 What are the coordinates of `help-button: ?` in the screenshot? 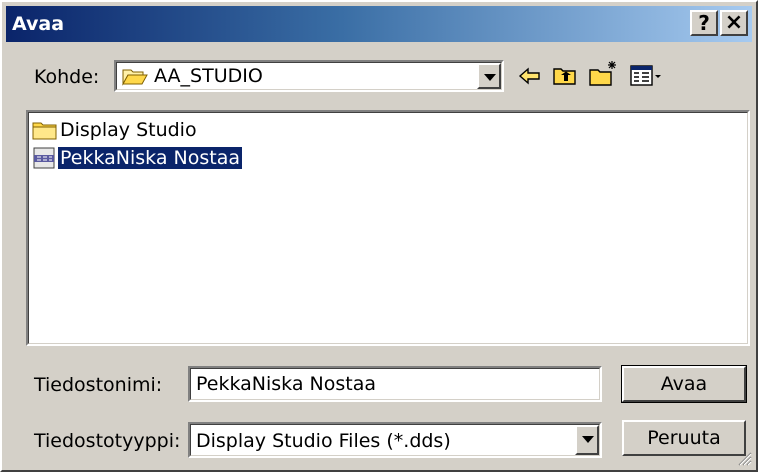 It's located at (704, 23).